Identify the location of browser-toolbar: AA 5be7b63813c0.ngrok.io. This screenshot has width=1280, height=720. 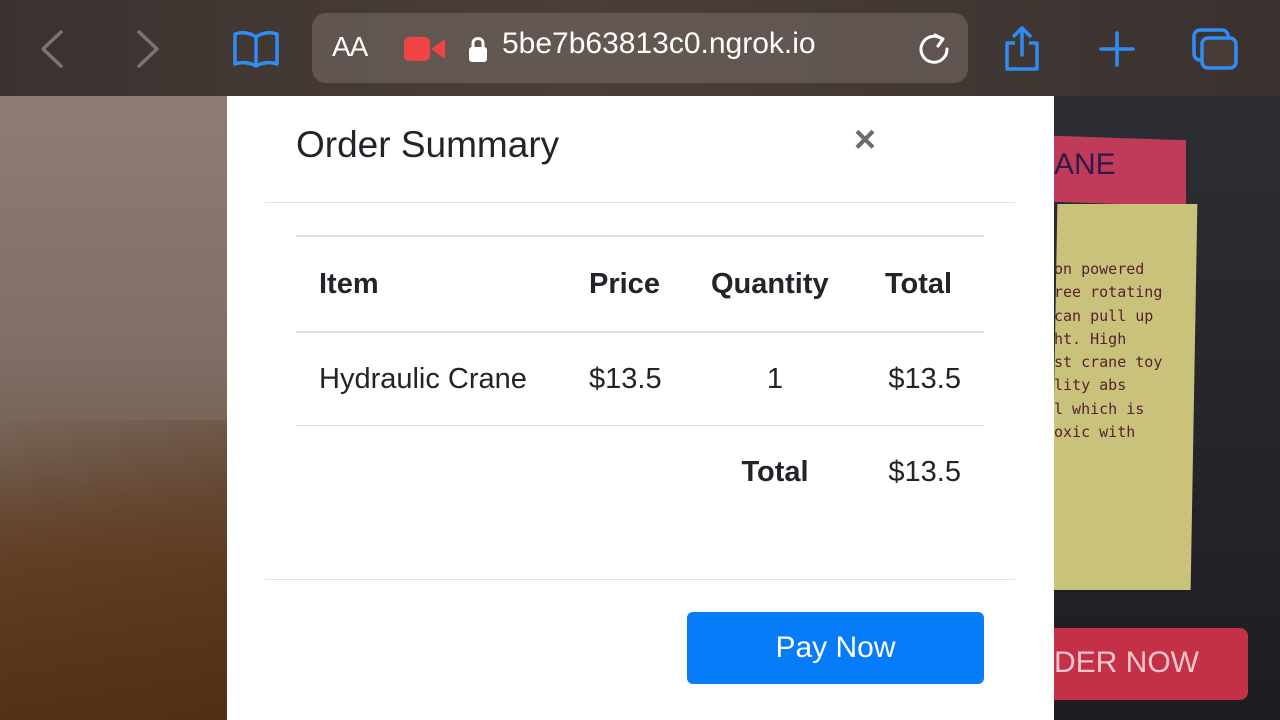
(640, 48).